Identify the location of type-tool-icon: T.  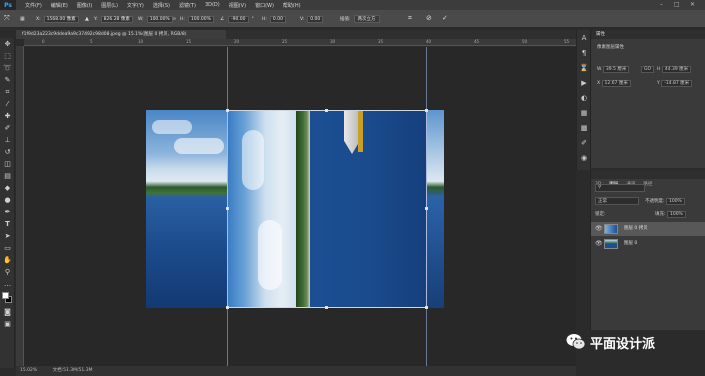
(7, 224).